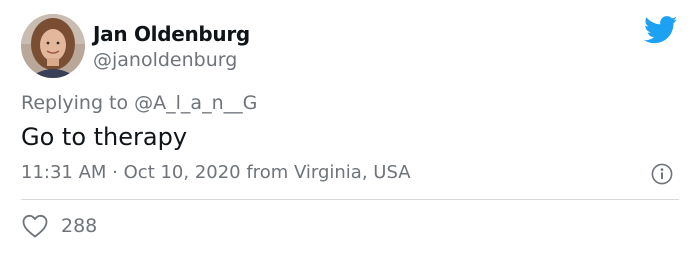  What do you see at coordinates (59, 226) in the screenshot?
I see `like-button: 288` at bounding box center [59, 226].